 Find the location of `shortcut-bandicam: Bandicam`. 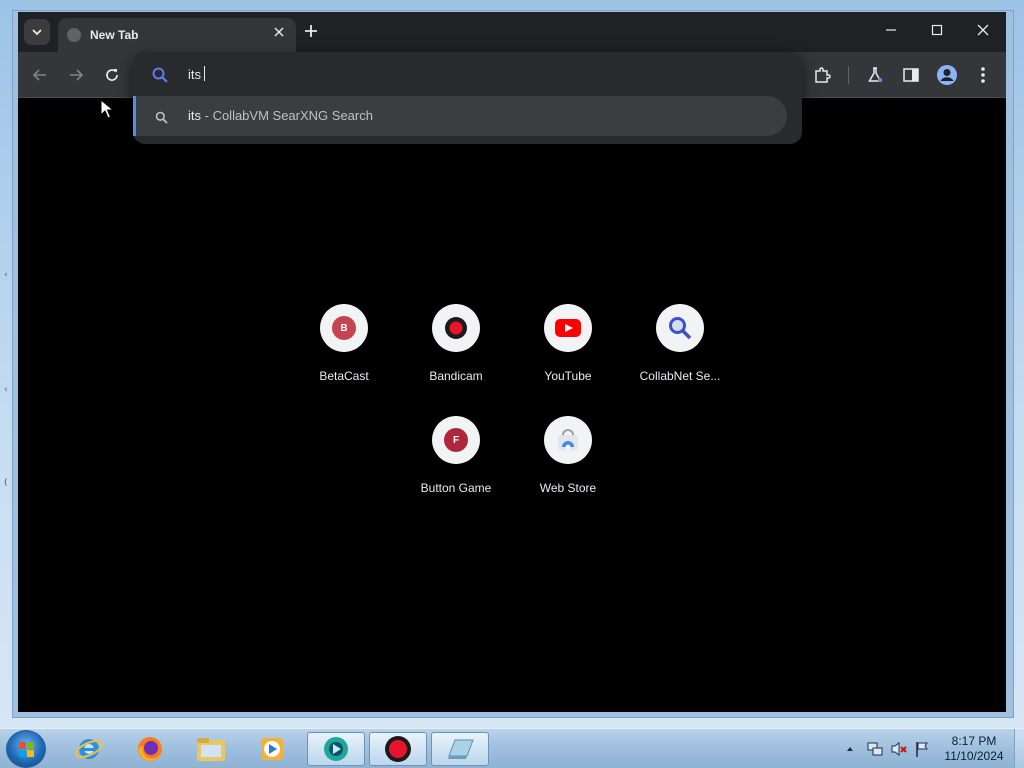

shortcut-bandicam: Bandicam is located at coordinates (456, 354).